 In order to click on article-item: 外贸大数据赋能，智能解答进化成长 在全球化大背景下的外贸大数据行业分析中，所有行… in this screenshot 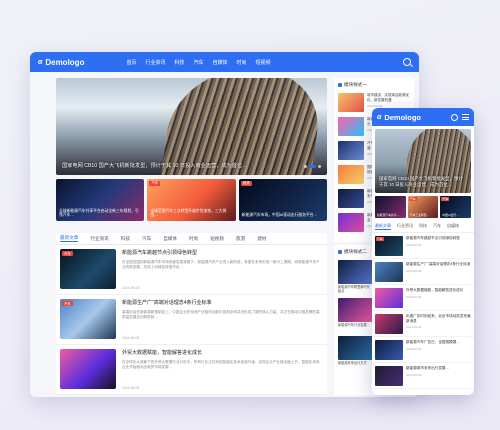, I will do `click(191, 370)`.